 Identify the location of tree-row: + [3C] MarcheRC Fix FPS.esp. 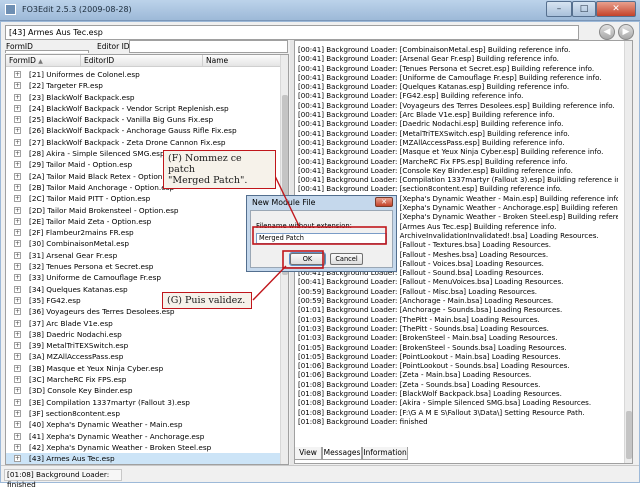
(144, 379).